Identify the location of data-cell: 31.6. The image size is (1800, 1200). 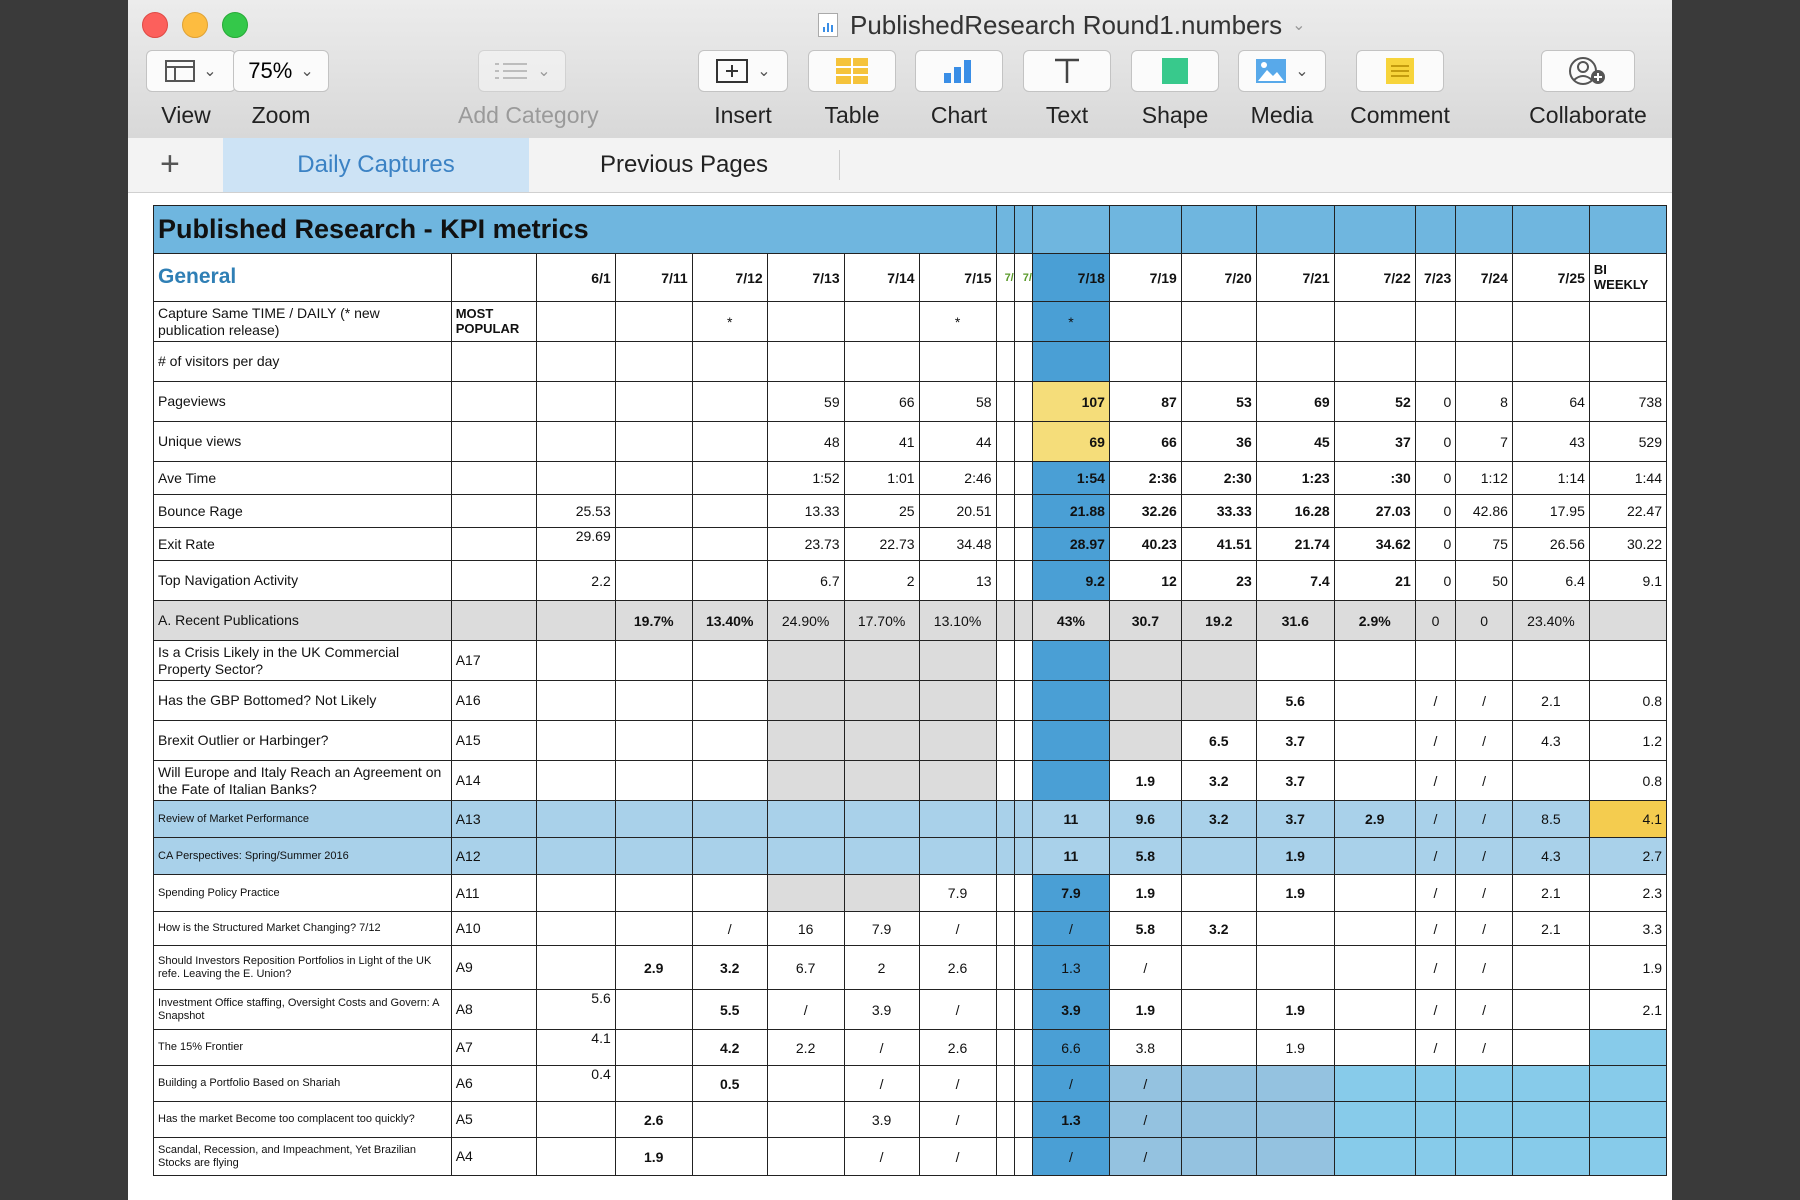
(1295, 620).